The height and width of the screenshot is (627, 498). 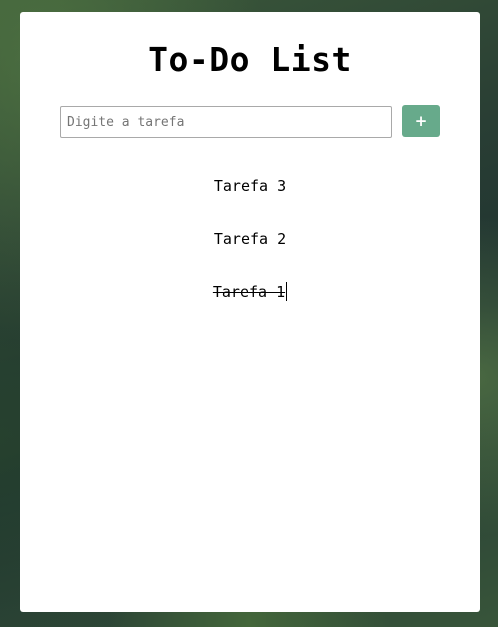 I want to click on add-task-button: +, so click(x=421, y=121).